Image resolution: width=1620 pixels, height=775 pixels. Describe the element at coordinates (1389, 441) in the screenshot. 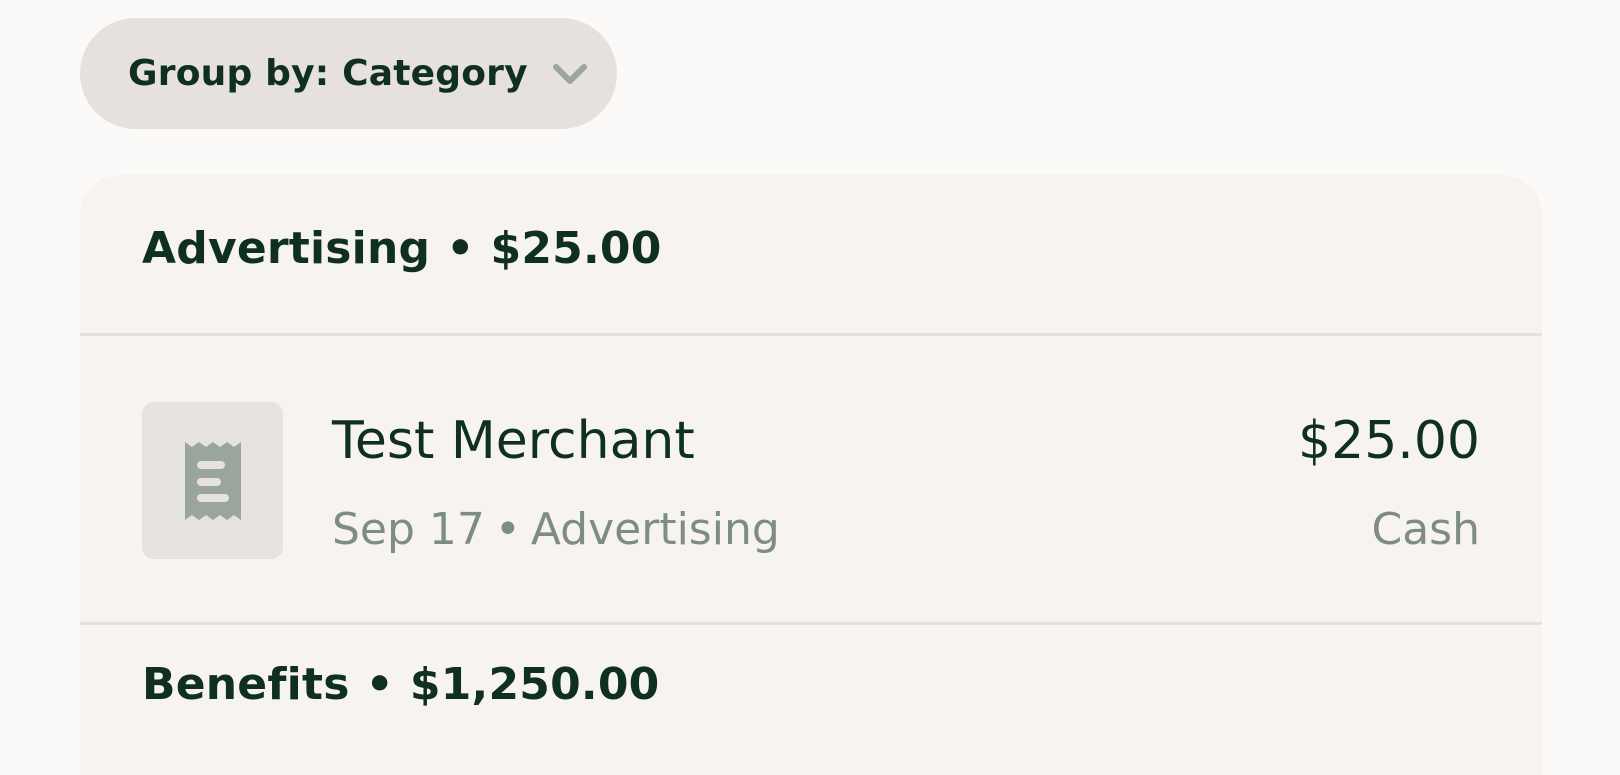

I see `transaction-amount: $25.00` at that location.